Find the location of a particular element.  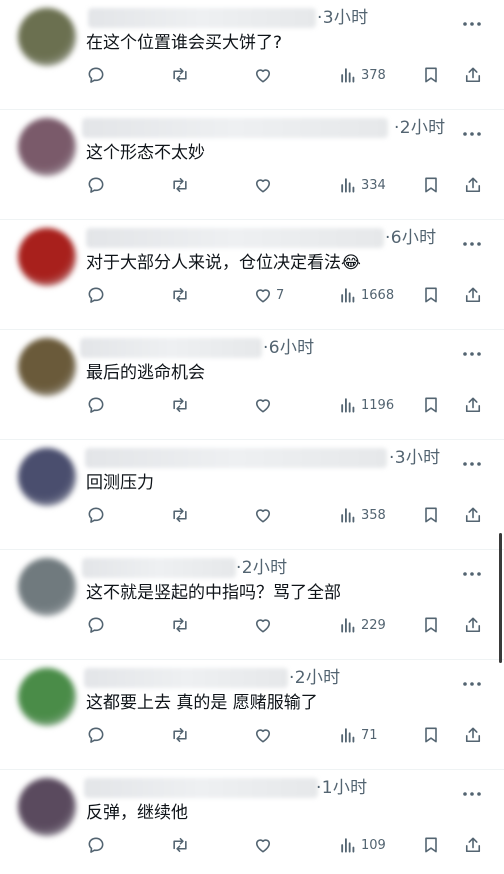

views-count: 334 is located at coordinates (373, 185).